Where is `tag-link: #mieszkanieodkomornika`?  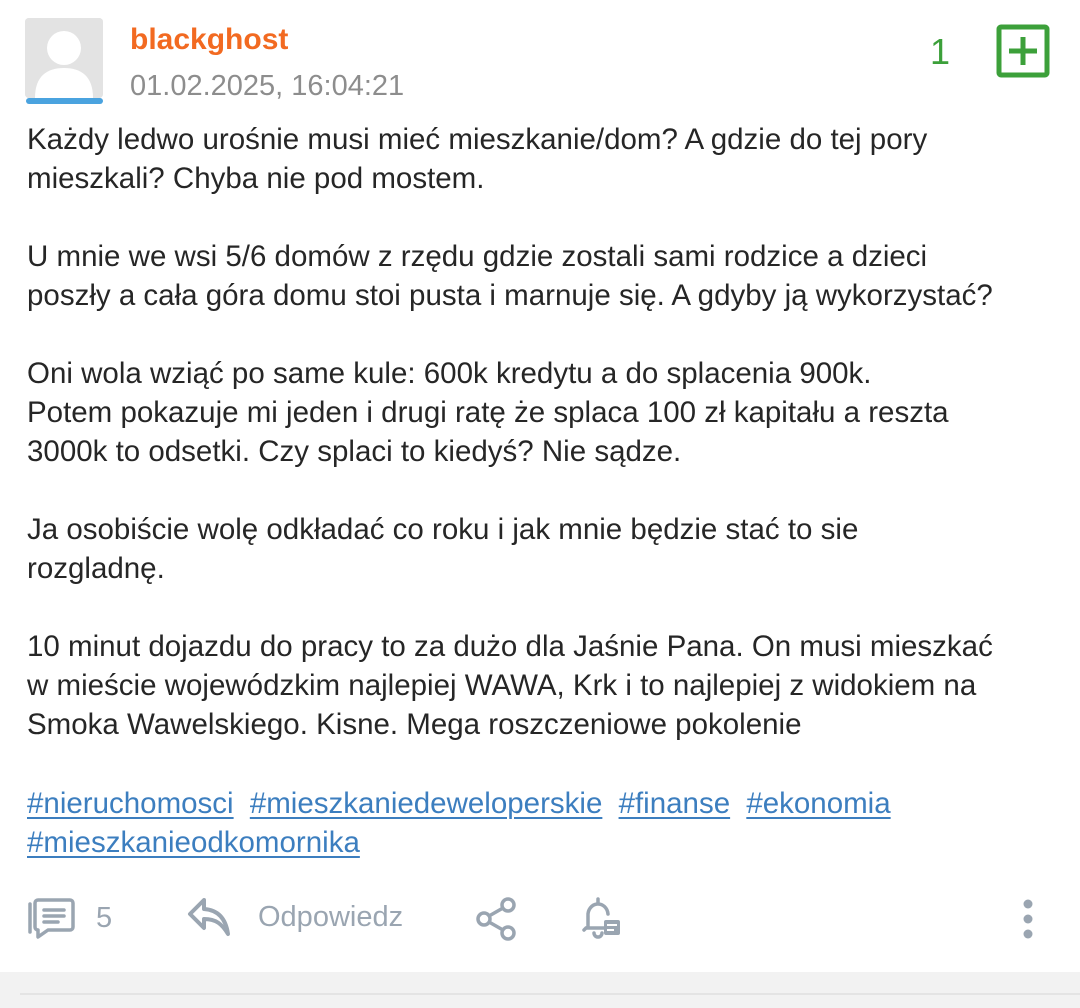 tag-link: #mieszkanieodkomornika is located at coordinates (193, 842).